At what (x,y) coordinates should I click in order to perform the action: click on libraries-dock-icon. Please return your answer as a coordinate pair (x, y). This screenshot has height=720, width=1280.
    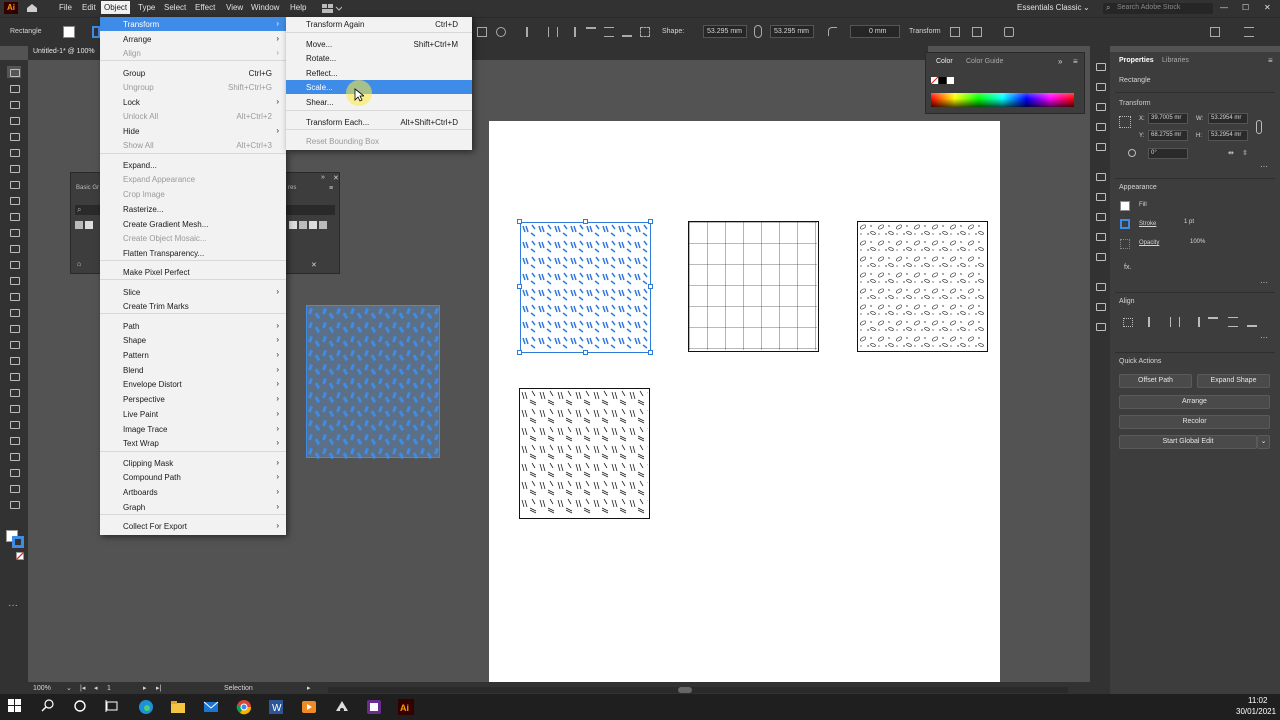
    Looking at the image, I should click on (1100, 86).